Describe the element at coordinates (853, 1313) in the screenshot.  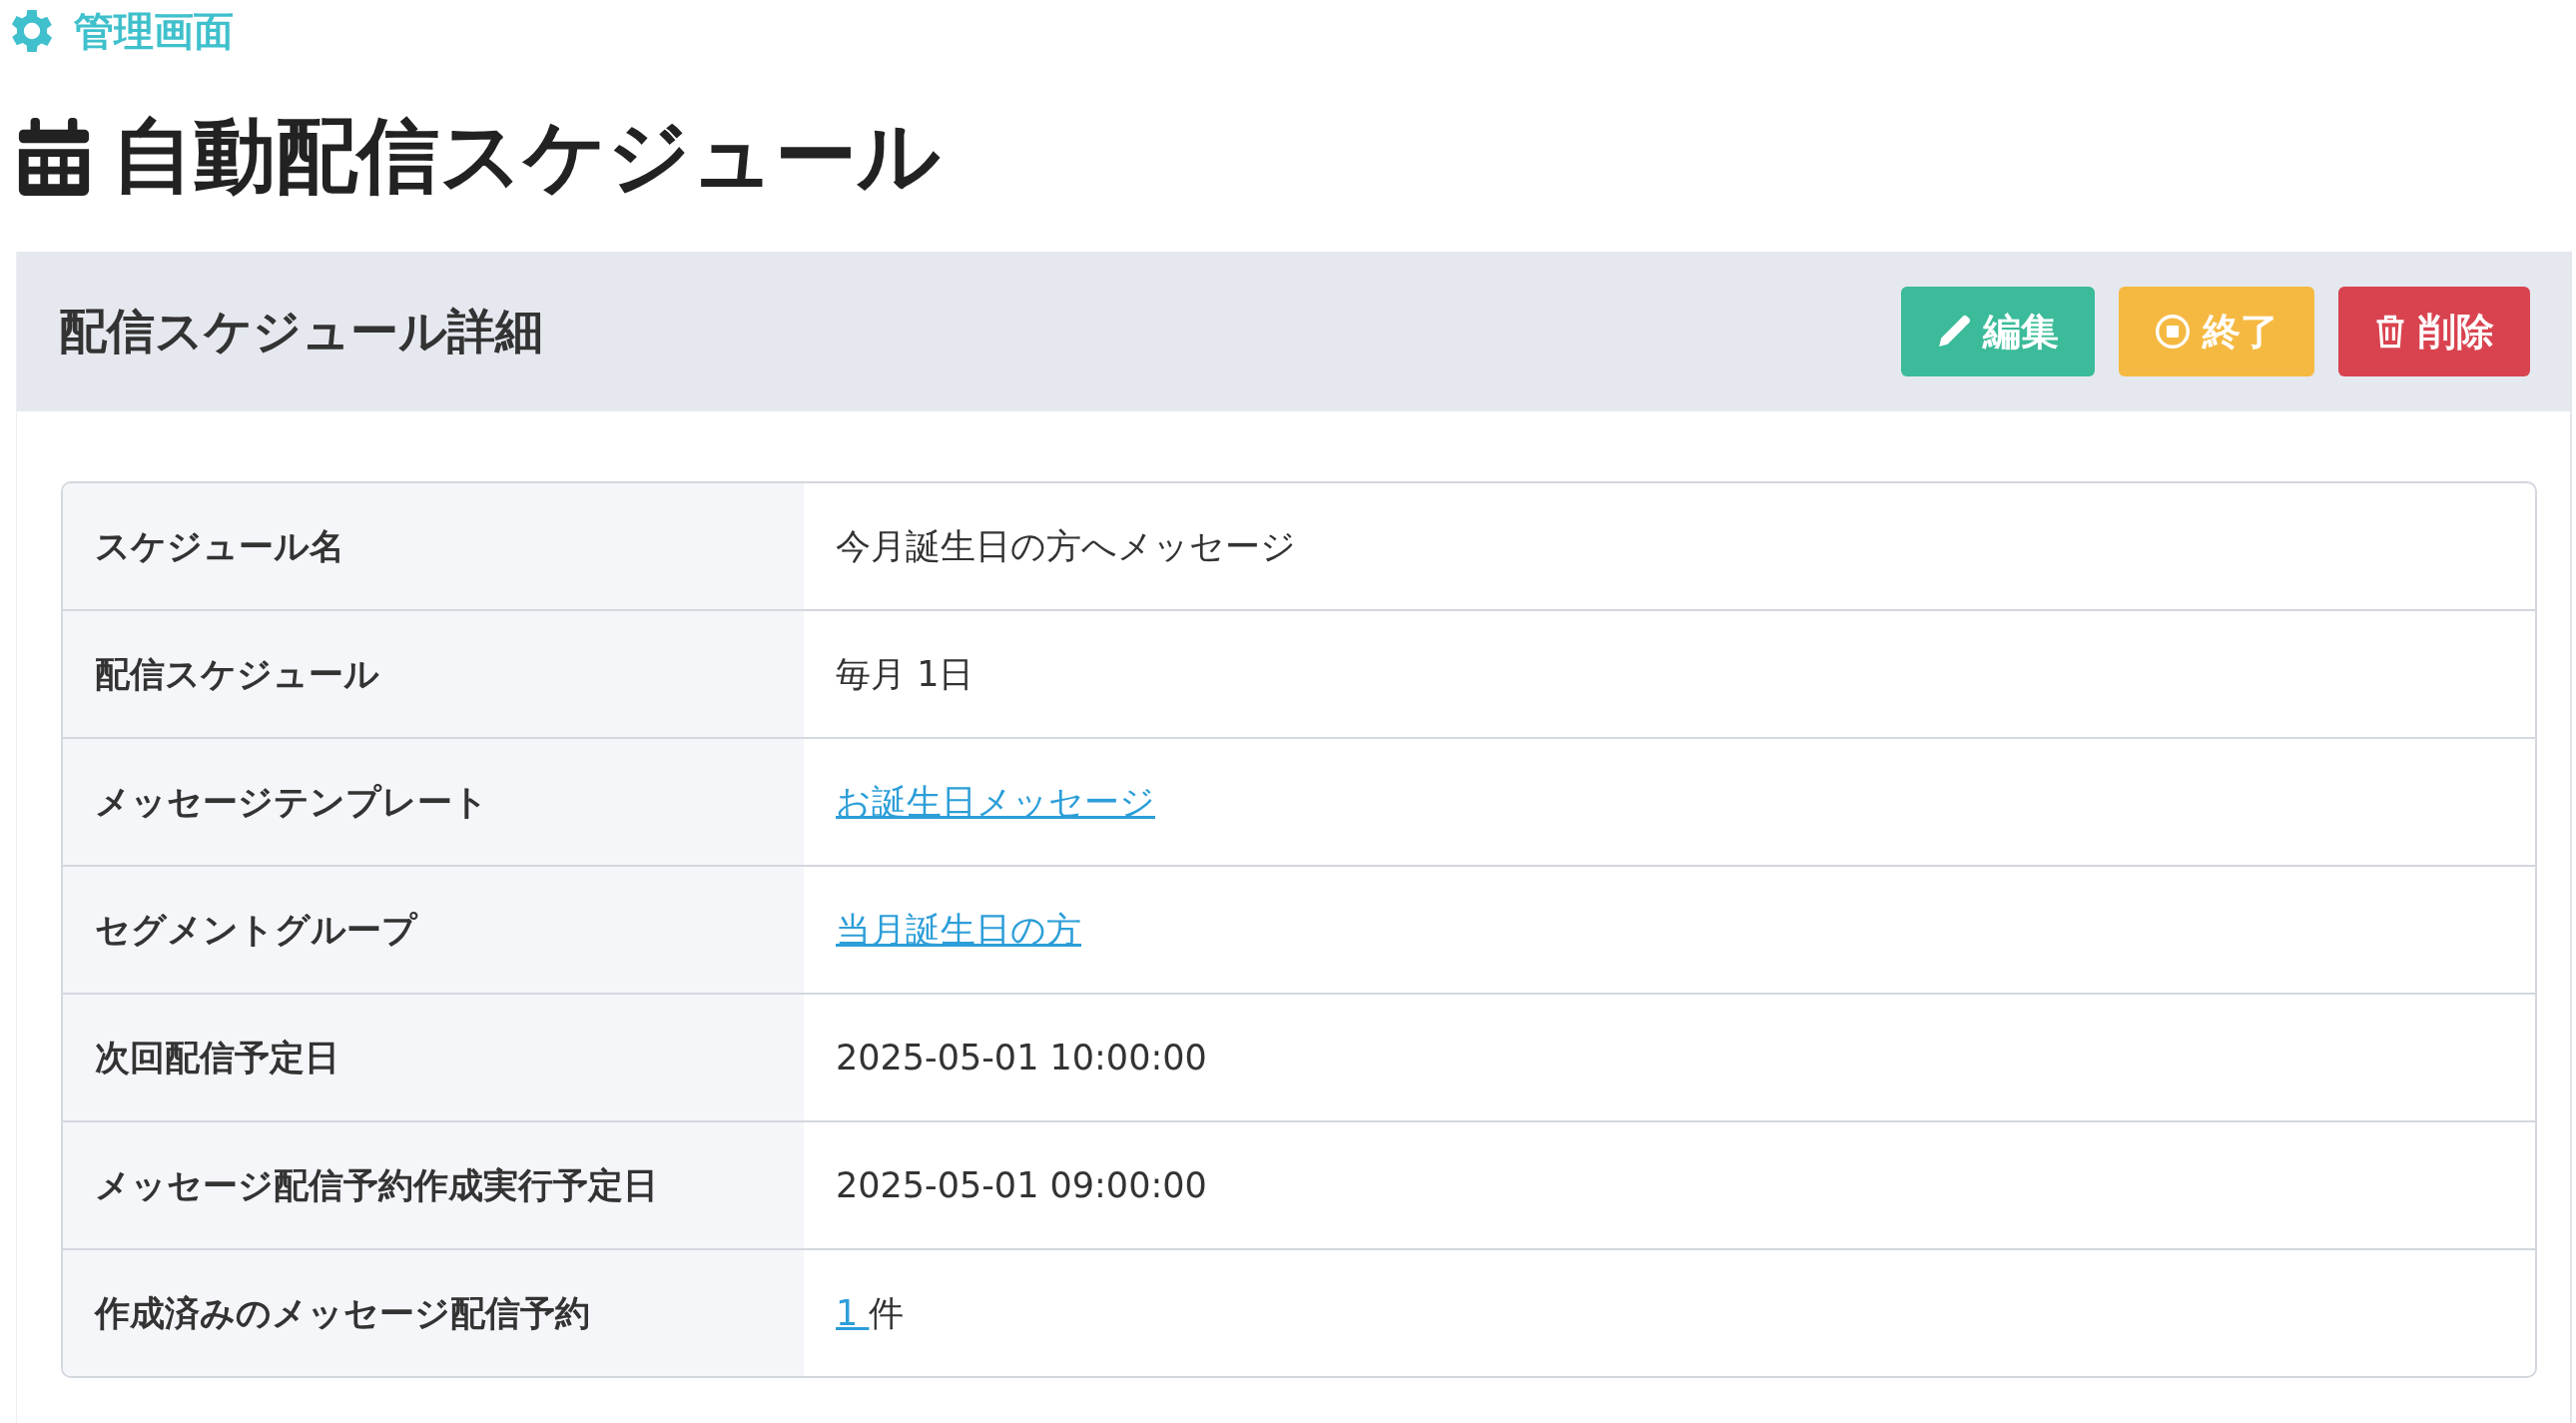
I see `count-link: 1` at that location.